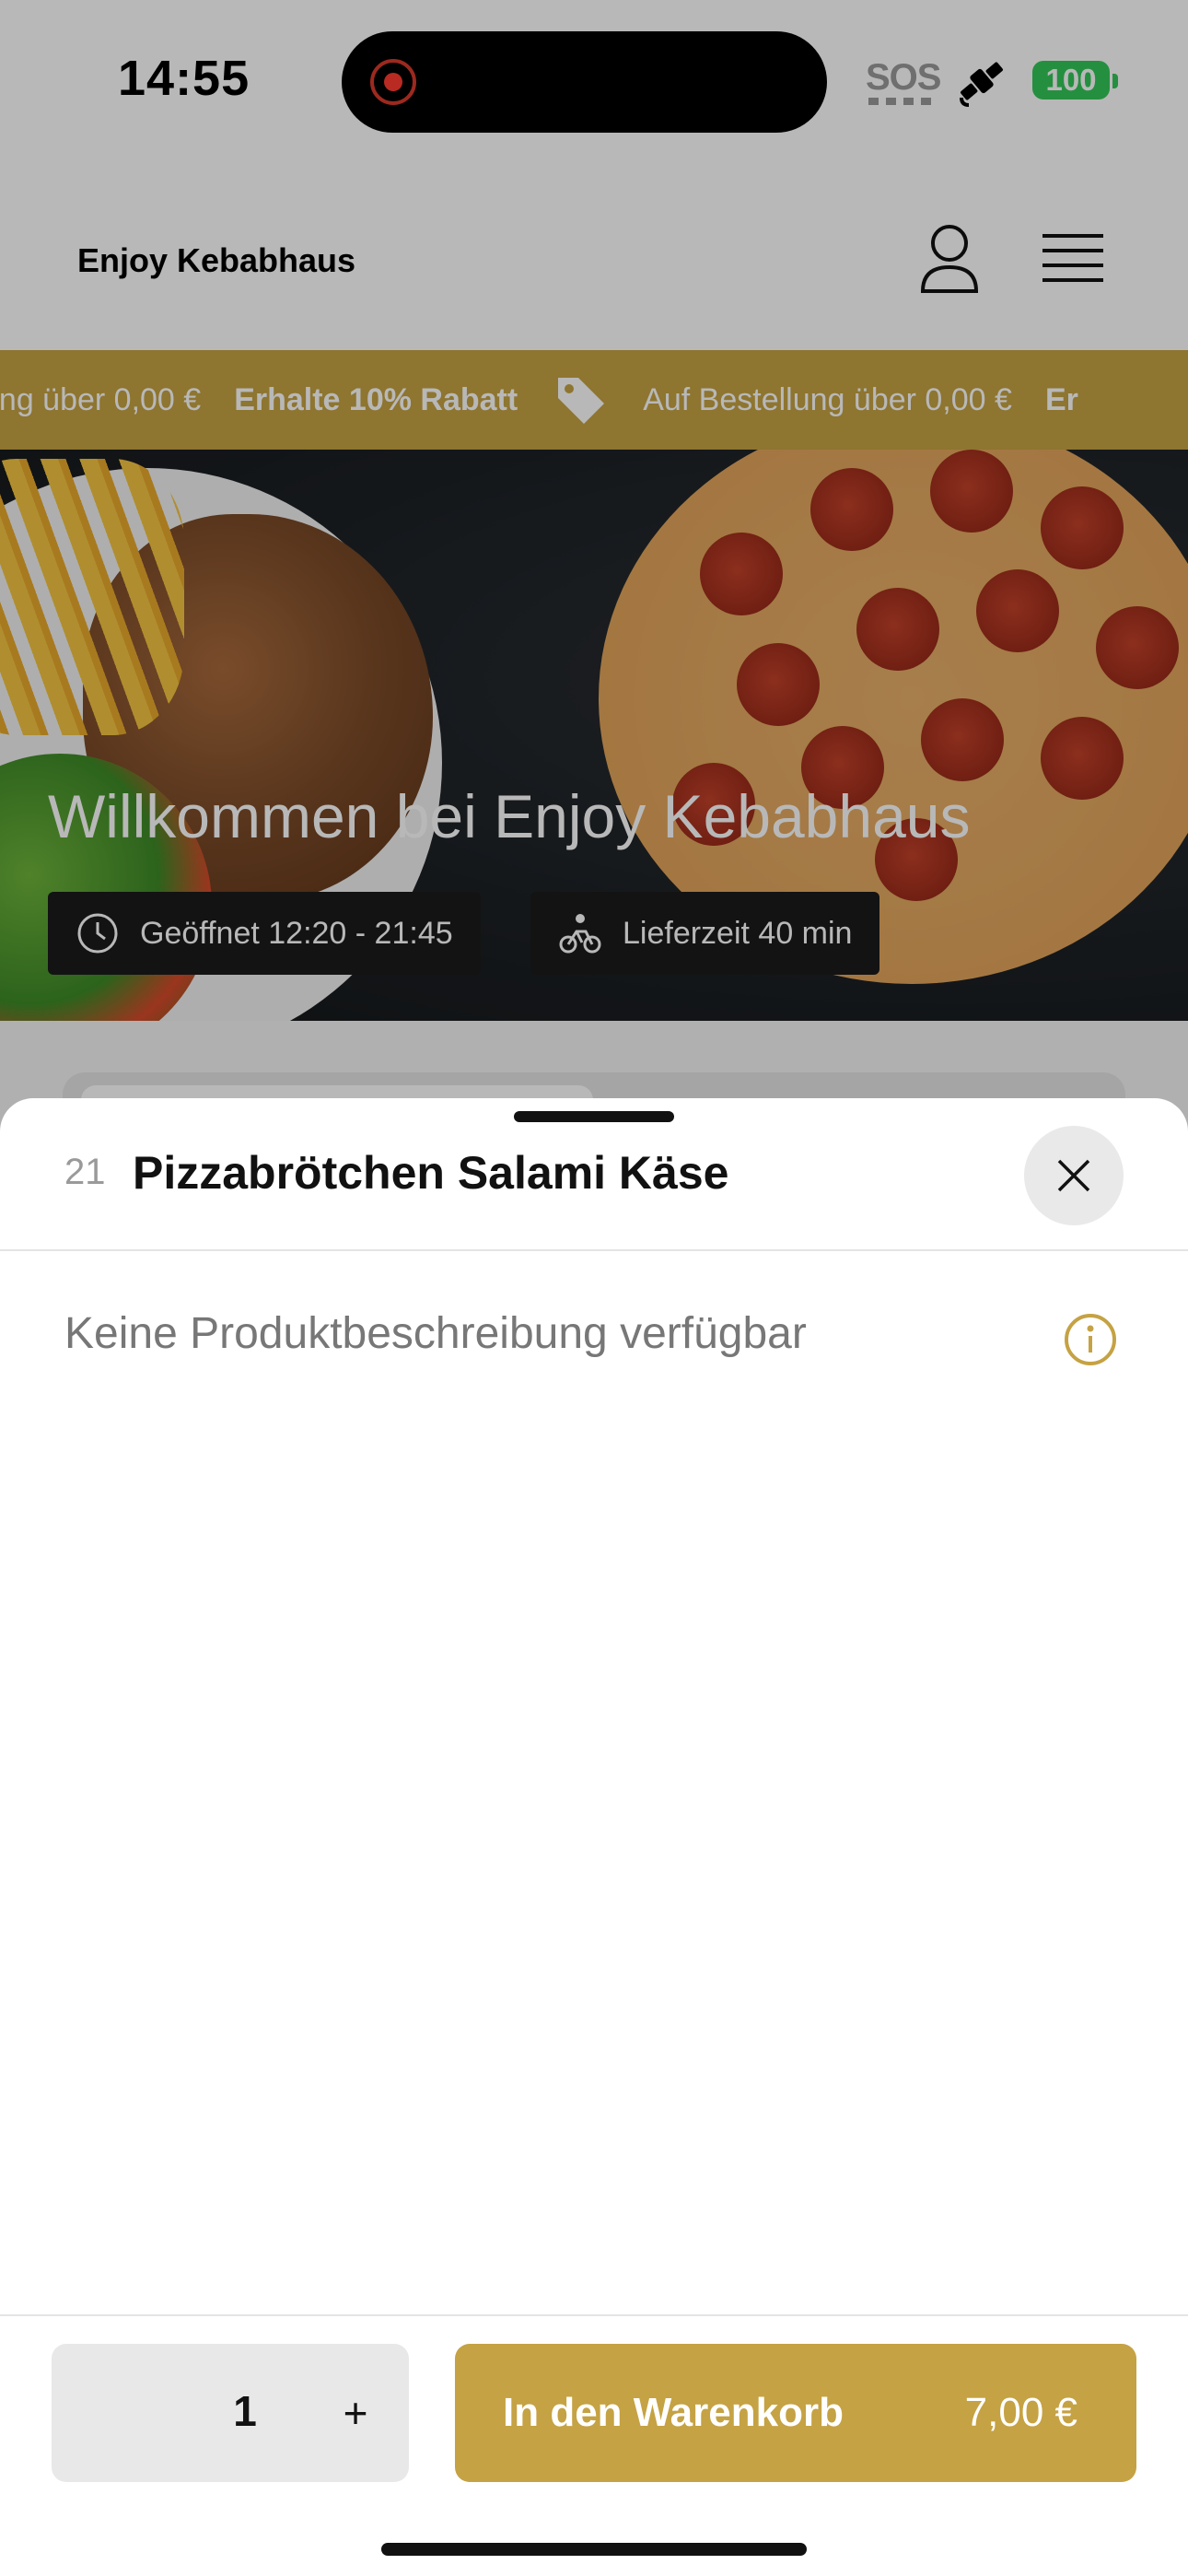 The image size is (1188, 2576). What do you see at coordinates (355, 2413) in the screenshot?
I see `quantity-plus-button: +` at bounding box center [355, 2413].